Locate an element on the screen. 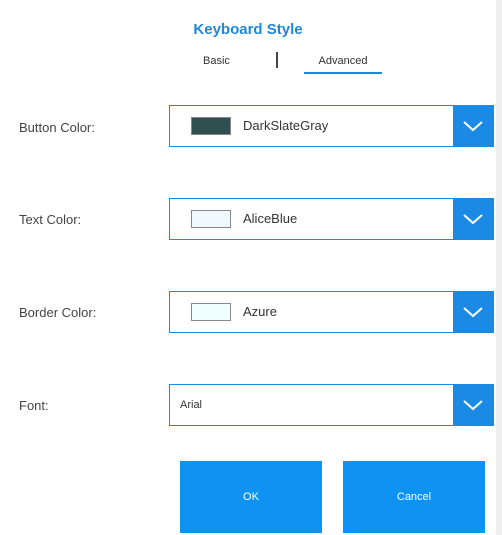  tab-bar: Basic Advanced is located at coordinates (248, 64).